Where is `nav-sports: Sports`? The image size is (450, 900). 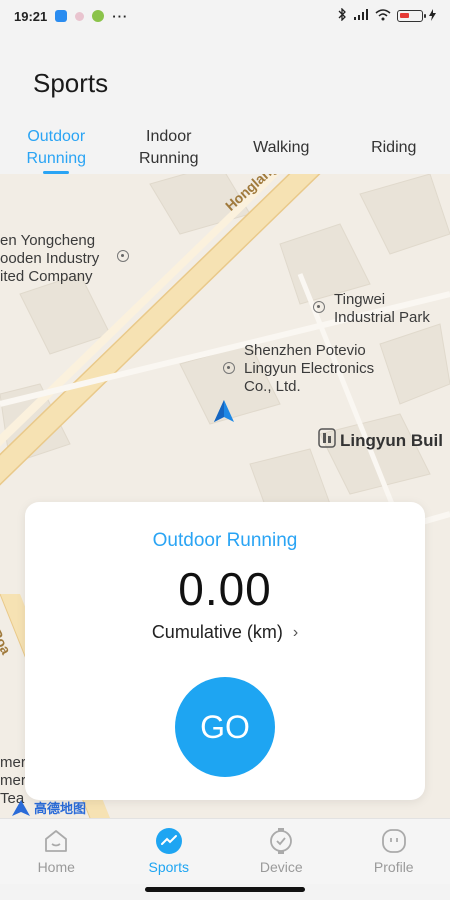
nav-sports: Sports is located at coordinates (169, 851).